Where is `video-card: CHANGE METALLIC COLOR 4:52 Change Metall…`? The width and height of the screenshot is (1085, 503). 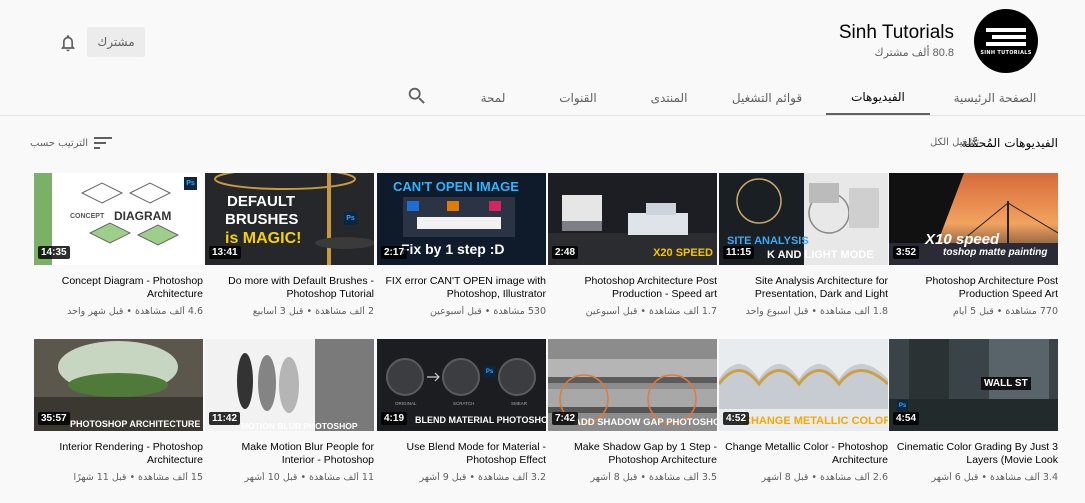 video-card: CHANGE METALLIC COLOR 4:52 Change Metall… is located at coordinates (803, 414).